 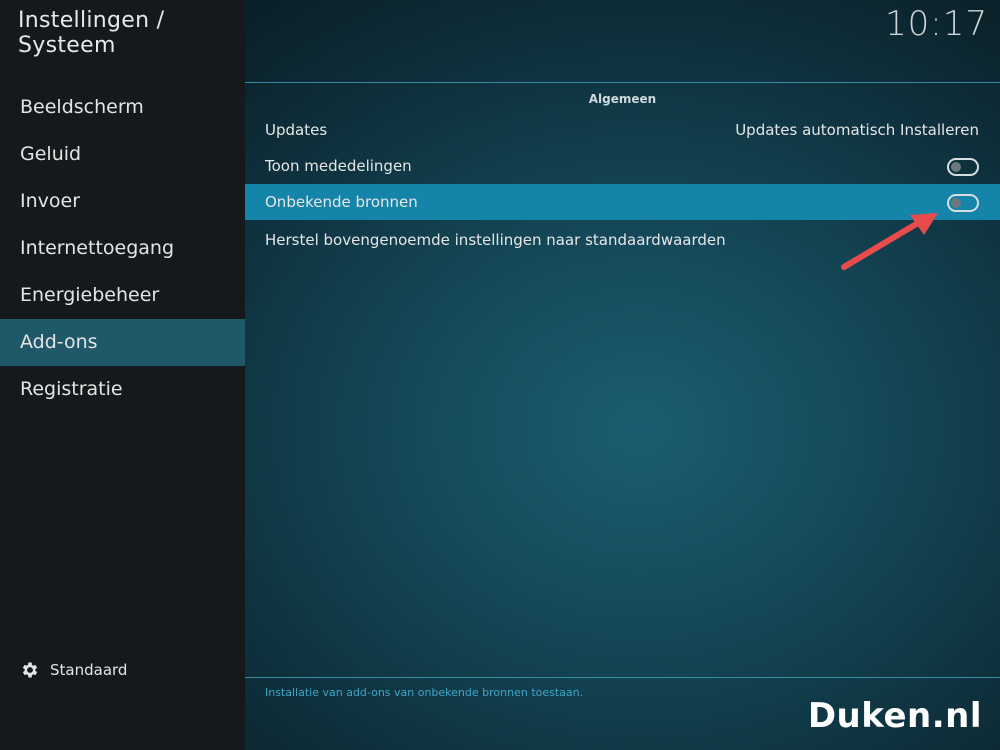 What do you see at coordinates (622, 130) in the screenshot?
I see `setting-row-updates: Updates Updates automatisch Installeren` at bounding box center [622, 130].